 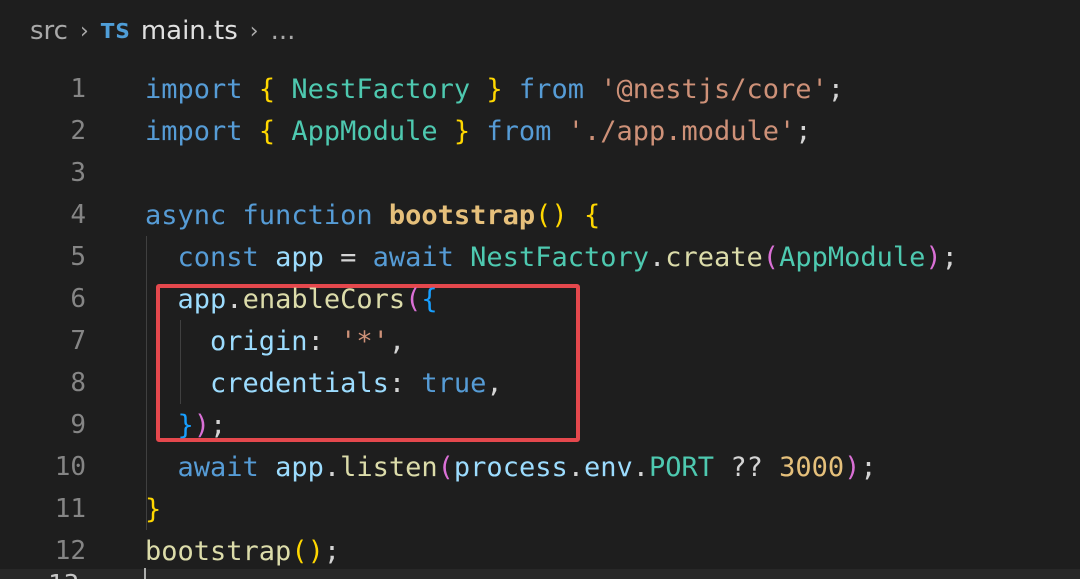 I want to click on code-token: }, so click(x=153, y=509).